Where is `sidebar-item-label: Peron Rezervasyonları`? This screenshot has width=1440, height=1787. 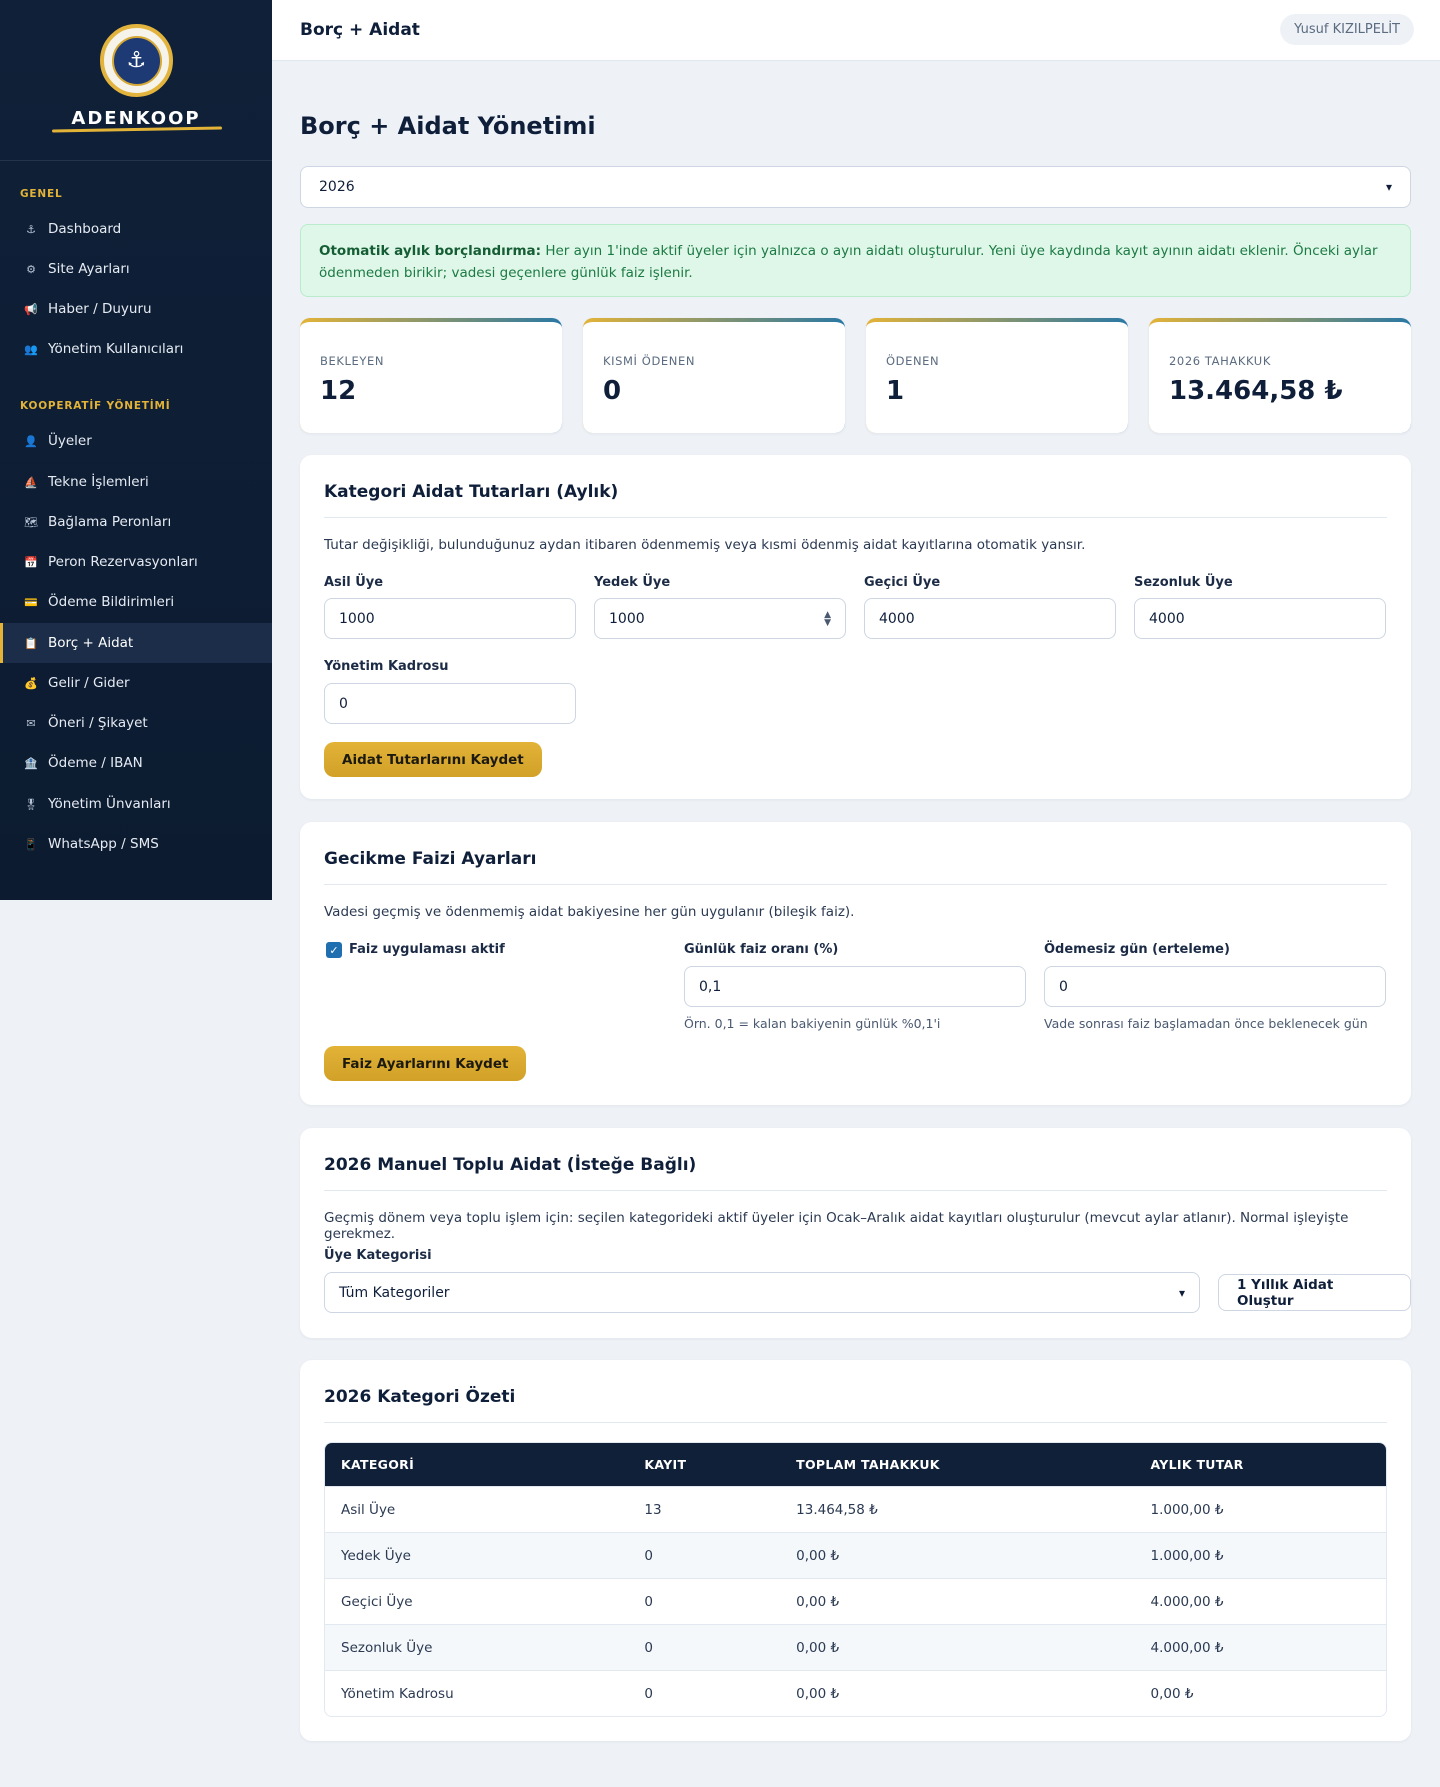
sidebar-item-label: Peron Rezervasyonları is located at coordinates (123, 562).